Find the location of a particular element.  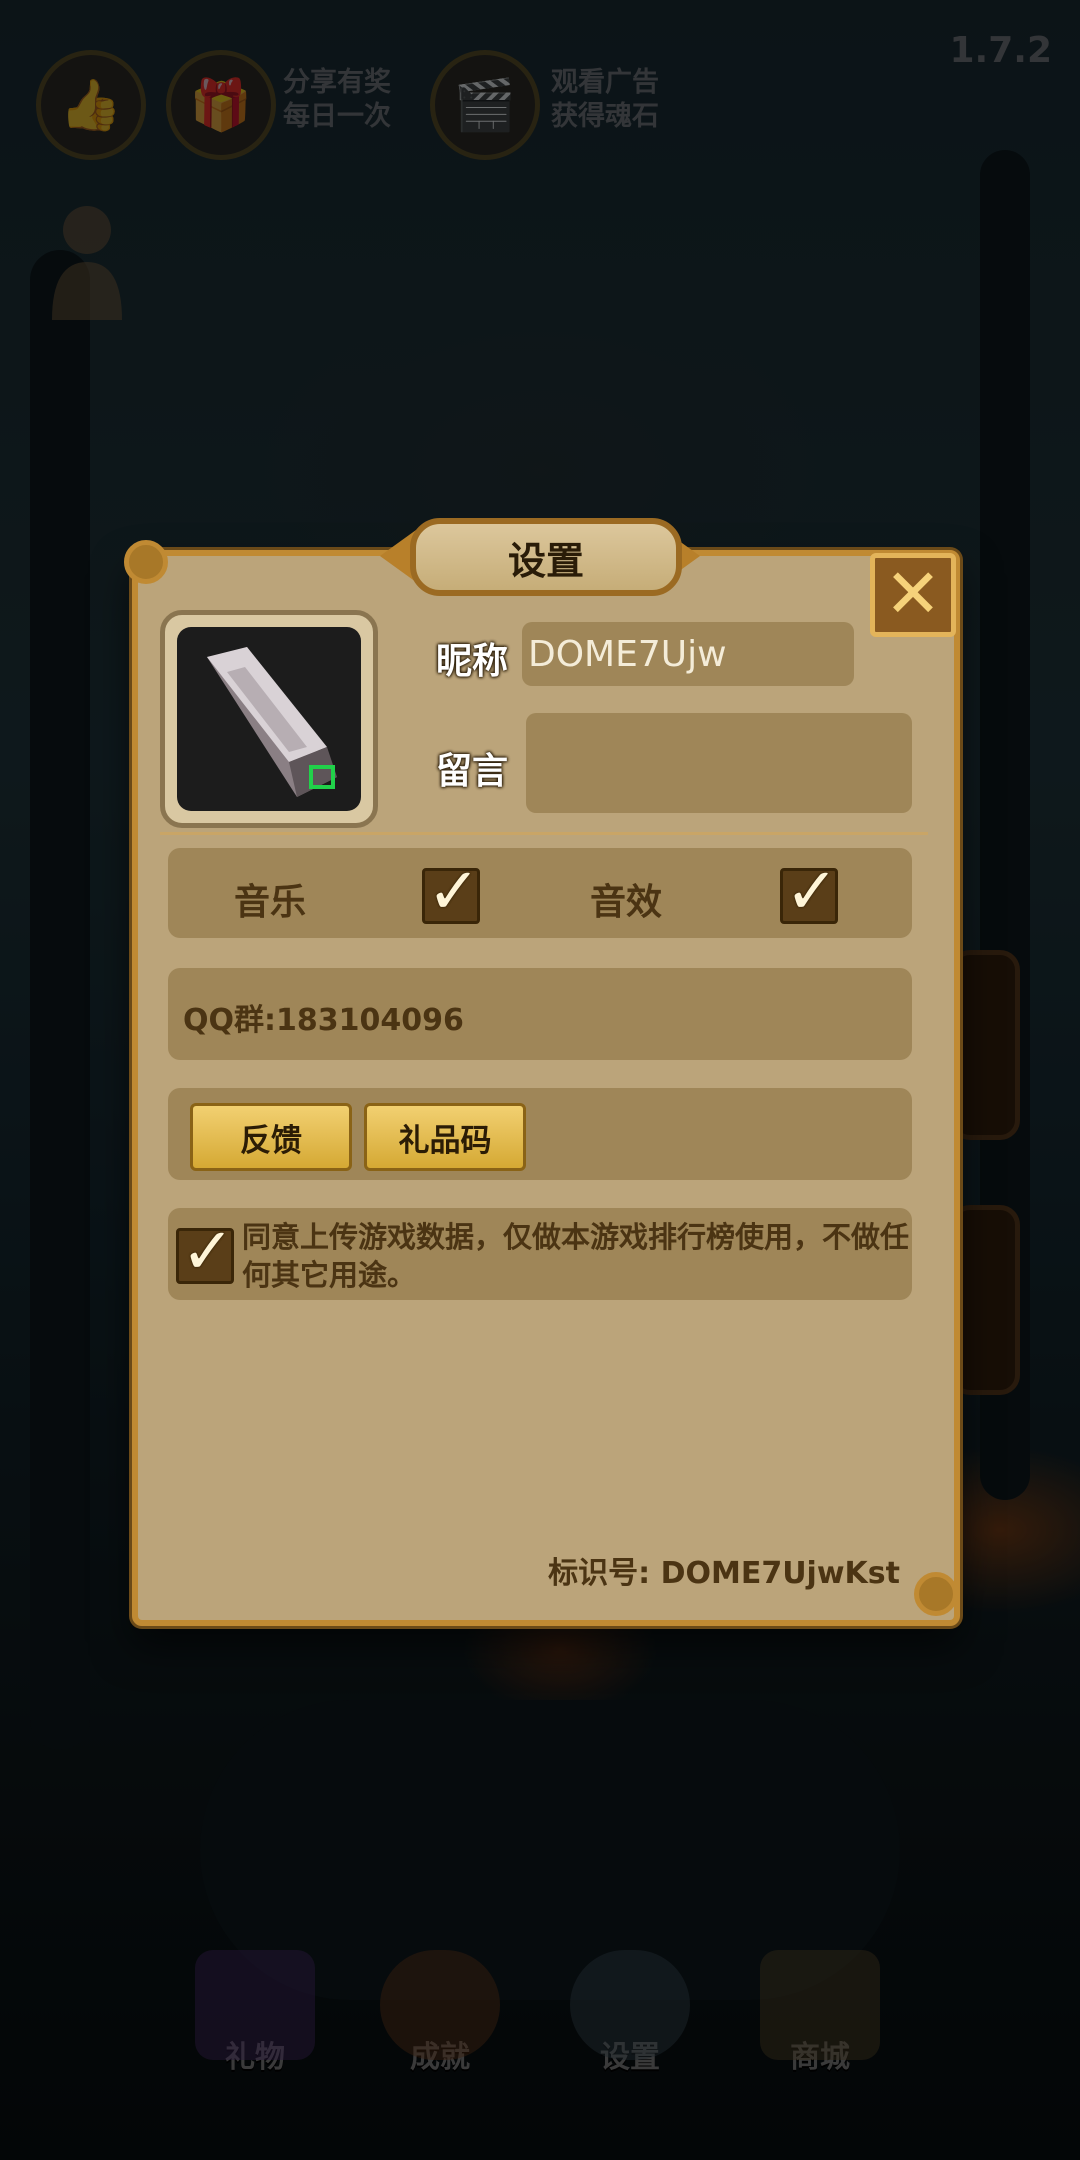

dialog-title: 设置 is located at coordinates (546, 557).